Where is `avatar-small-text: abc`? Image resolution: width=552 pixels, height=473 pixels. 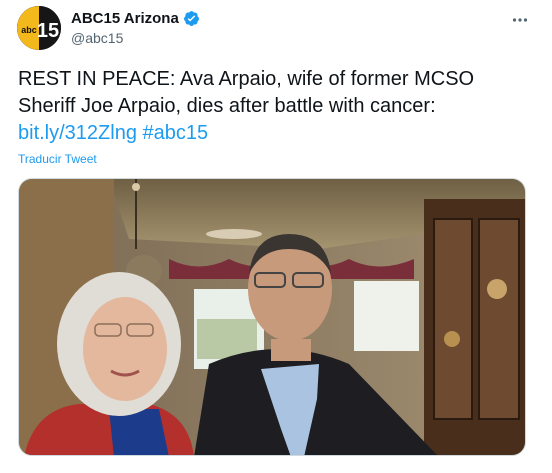
avatar-small-text: abc is located at coordinates (29, 30).